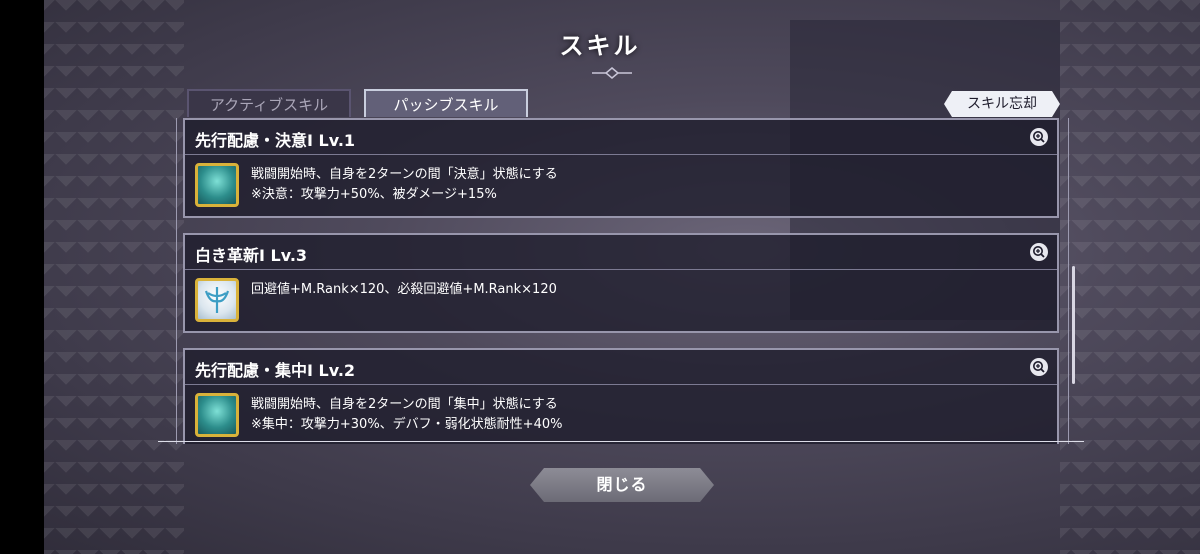 This screenshot has width=1200, height=554. I want to click on decorative-pattern-left, so click(114, 277).